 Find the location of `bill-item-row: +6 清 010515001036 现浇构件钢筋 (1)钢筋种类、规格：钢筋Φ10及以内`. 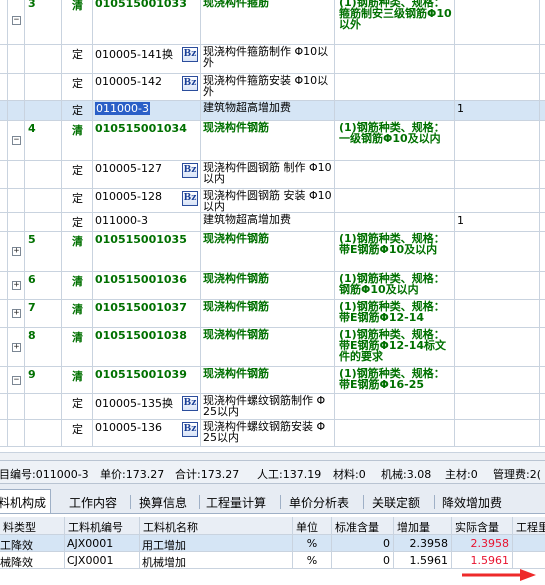

bill-item-row: +6 清 010515001036 现浇构件钢筋 (1)钢筋种类、规格：钢筋Φ10及以内 is located at coordinates (272, 286).